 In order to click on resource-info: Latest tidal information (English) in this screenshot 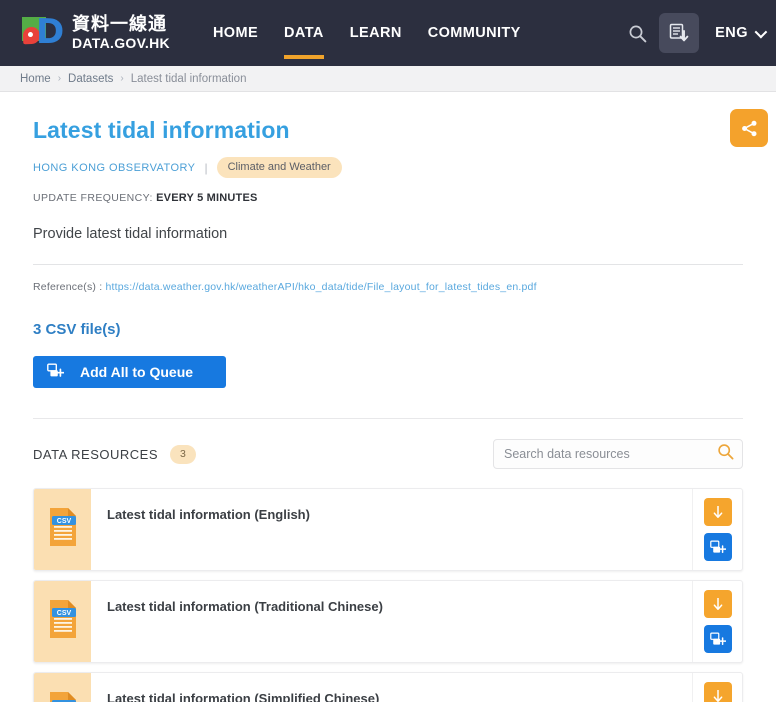, I will do `click(391, 529)`.